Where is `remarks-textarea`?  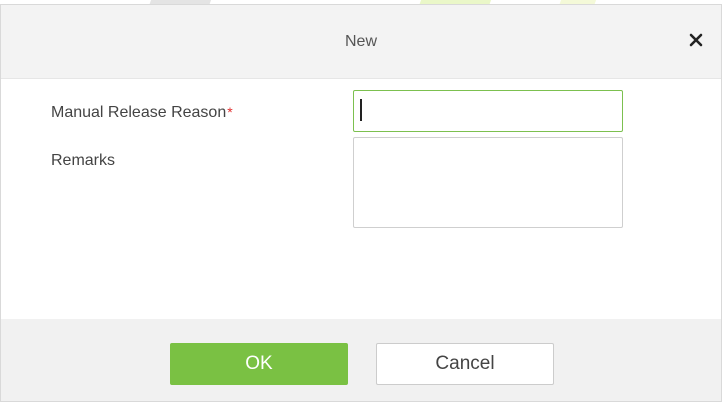 remarks-textarea is located at coordinates (488, 182).